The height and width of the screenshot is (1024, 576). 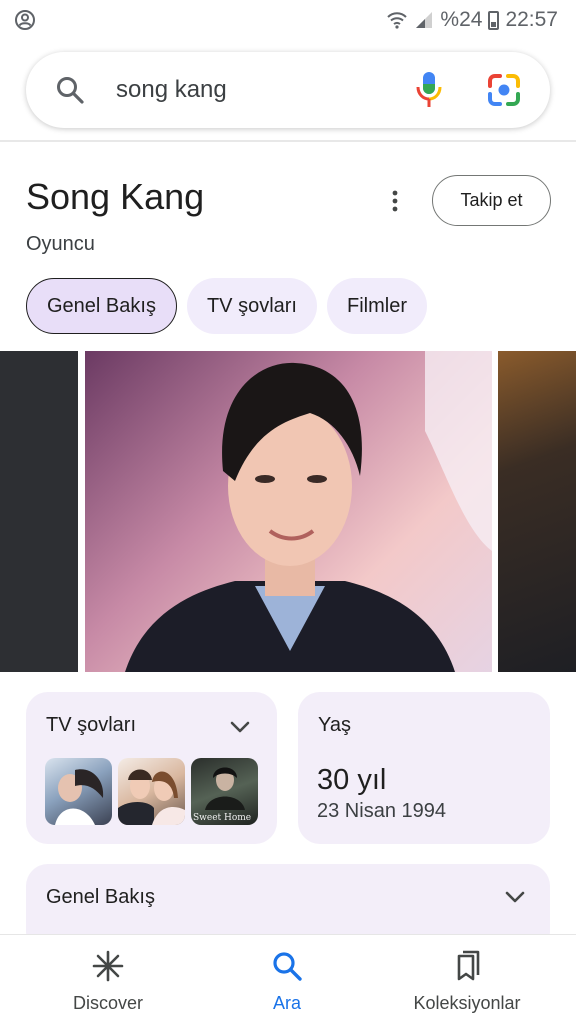 What do you see at coordinates (424, 20) in the screenshot?
I see `signal-icon` at bounding box center [424, 20].